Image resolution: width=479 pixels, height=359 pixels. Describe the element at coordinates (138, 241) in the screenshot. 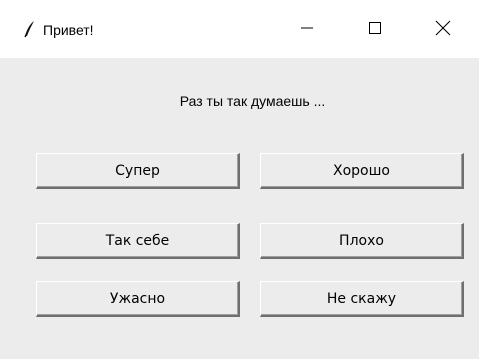

I see `so-so-button: Так себе` at that location.